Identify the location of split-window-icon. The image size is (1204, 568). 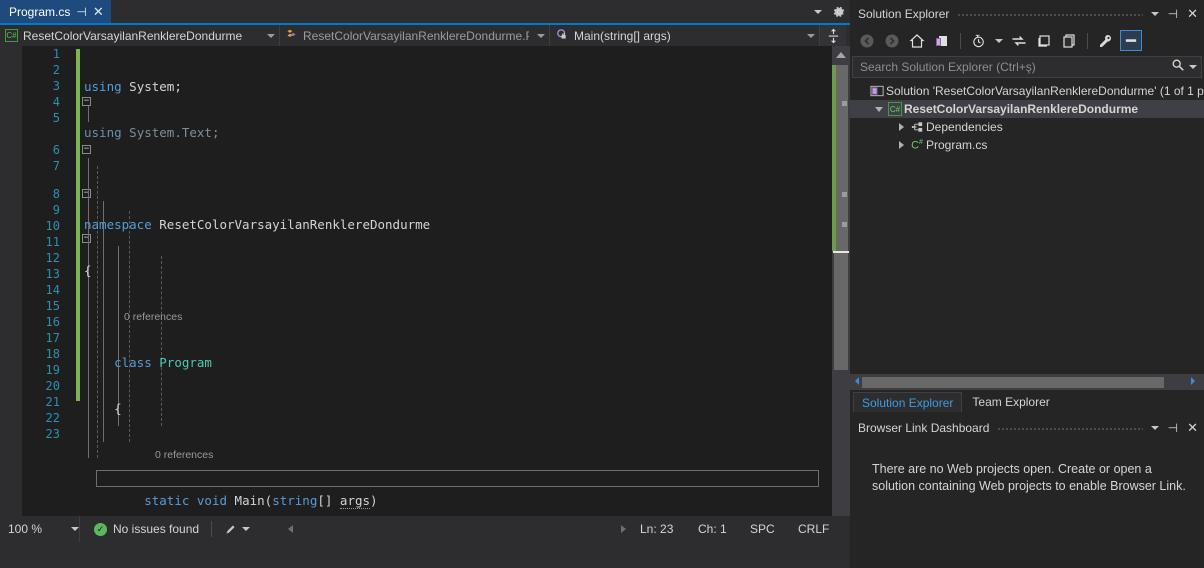
(833, 35).